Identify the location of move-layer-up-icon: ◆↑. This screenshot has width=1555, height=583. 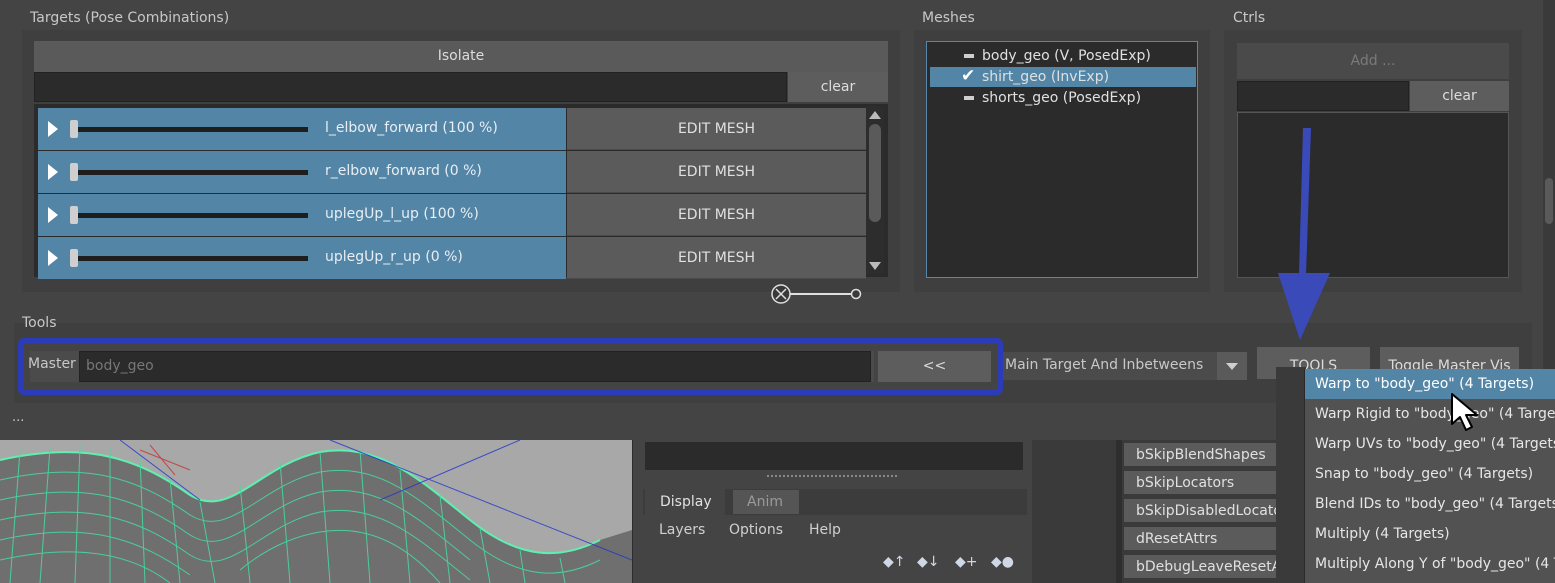
(894, 562).